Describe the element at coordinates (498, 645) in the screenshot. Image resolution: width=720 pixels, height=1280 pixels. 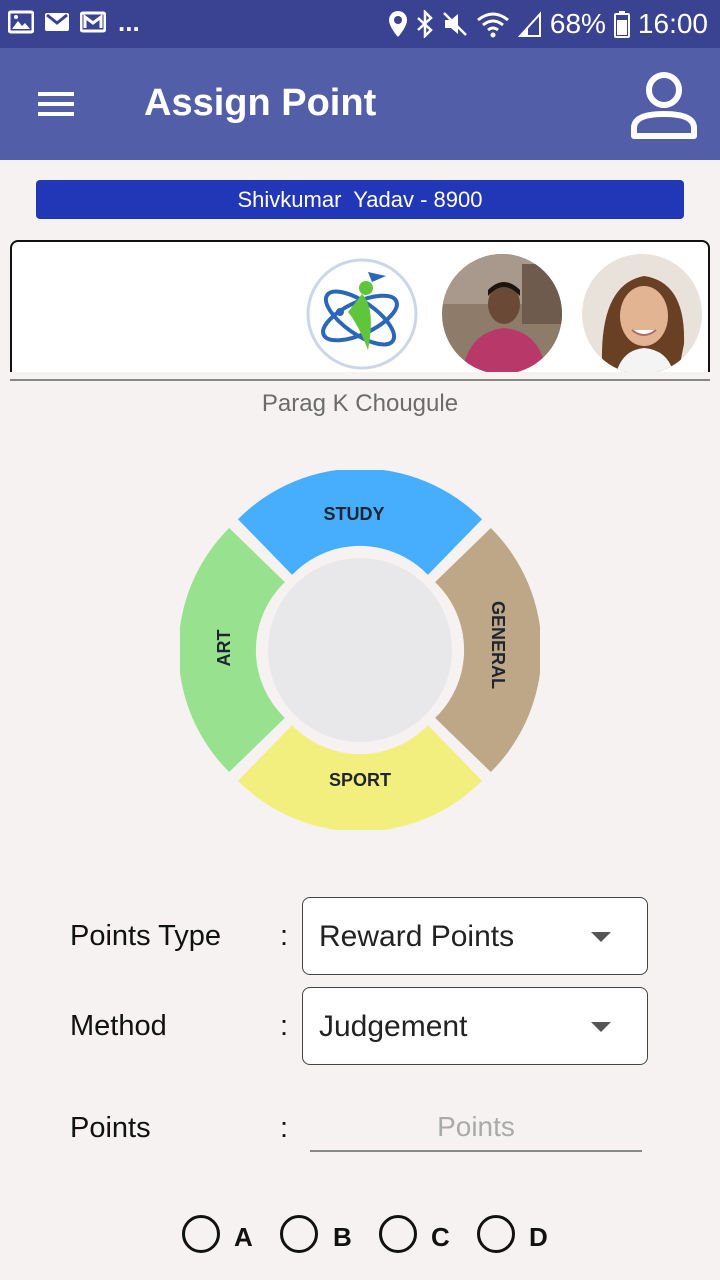
I see `wheel-label-general: GENERAL` at that location.